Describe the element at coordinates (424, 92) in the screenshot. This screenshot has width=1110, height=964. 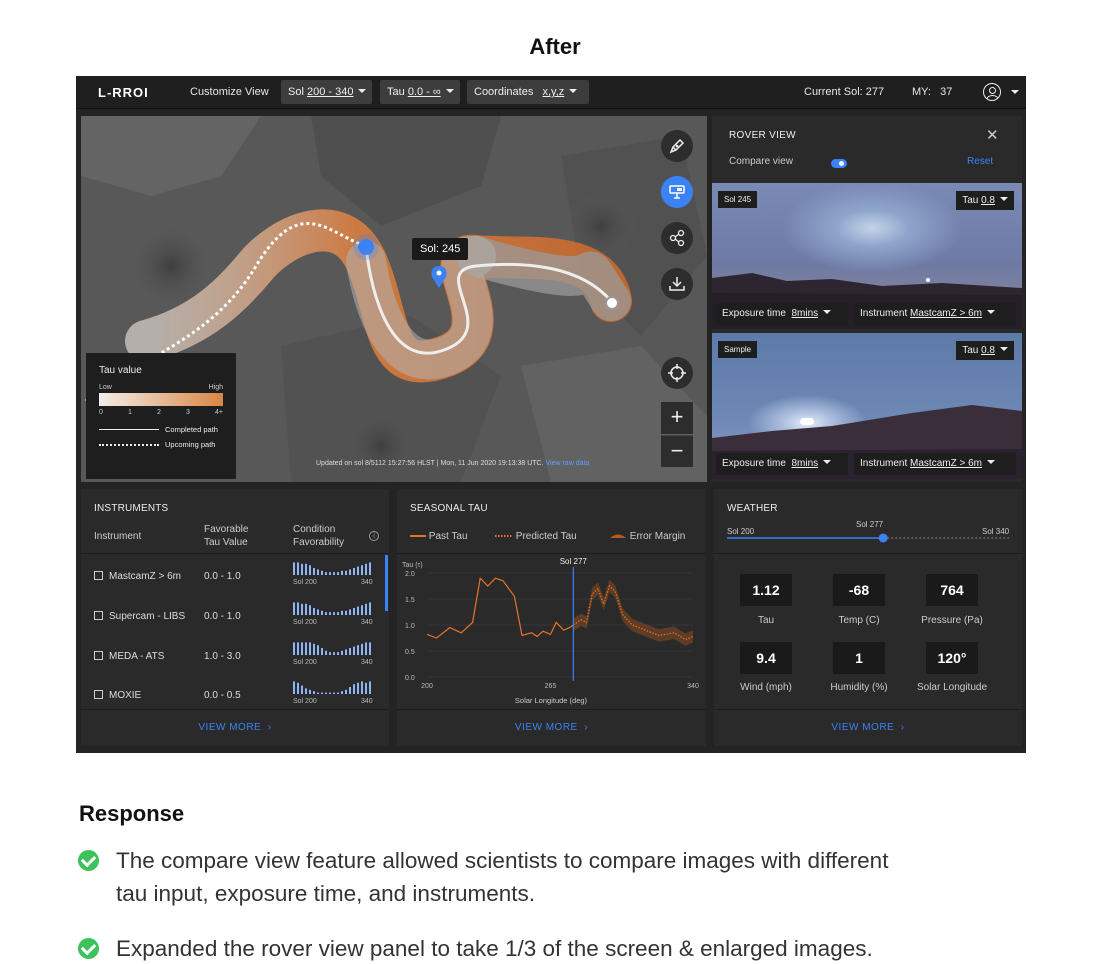
I see `tau-value: 0.0 - ∞` at that location.